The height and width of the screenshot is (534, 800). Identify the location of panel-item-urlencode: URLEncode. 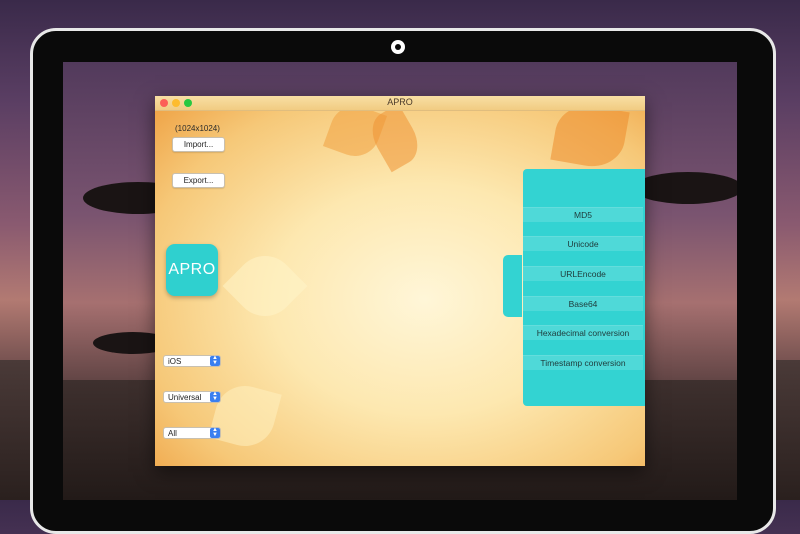
(583, 273).